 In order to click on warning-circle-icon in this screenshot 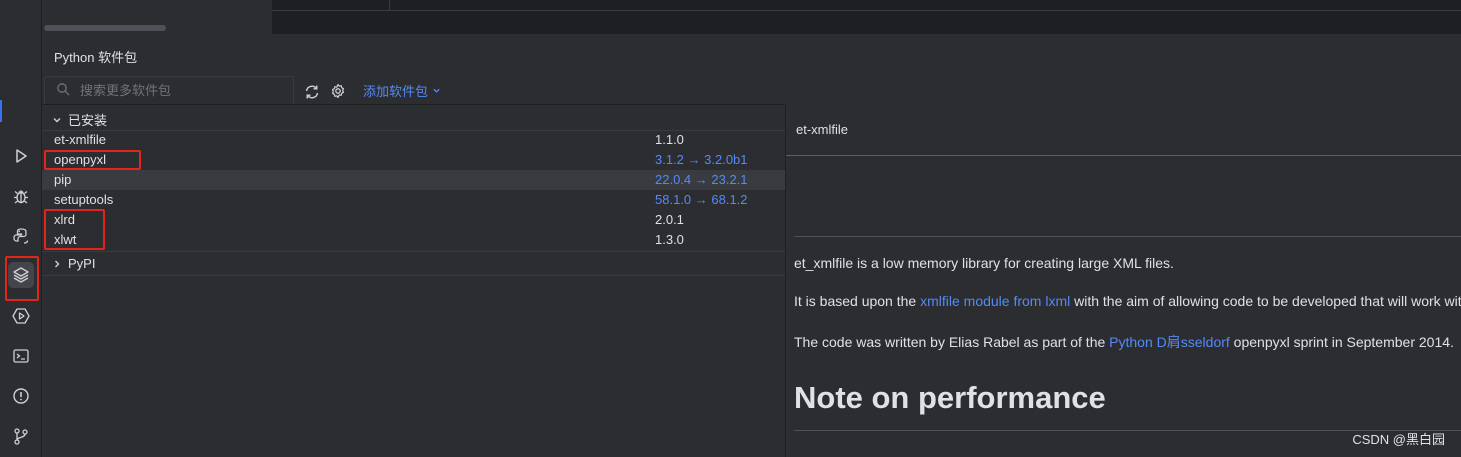, I will do `click(21, 396)`.